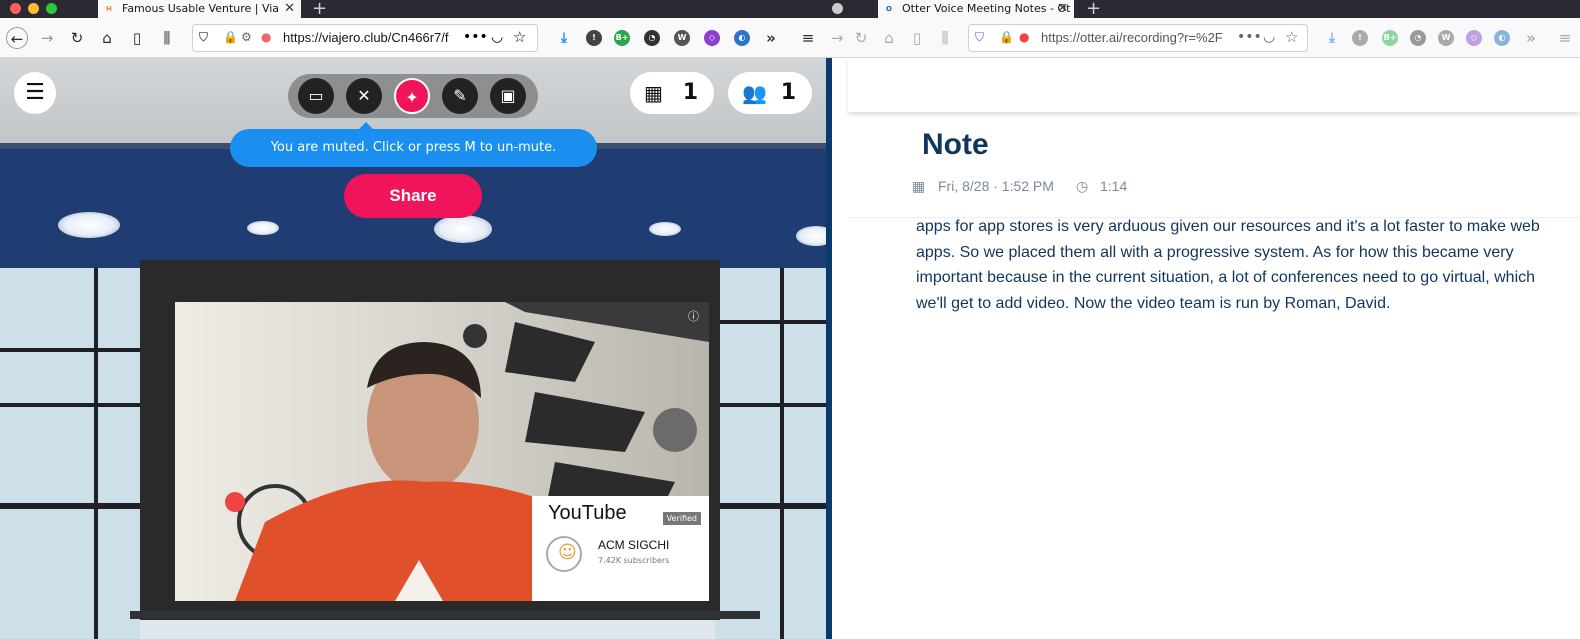  Describe the element at coordinates (889, 9) in the screenshot. I see `otter-favicon-icon: O` at that location.